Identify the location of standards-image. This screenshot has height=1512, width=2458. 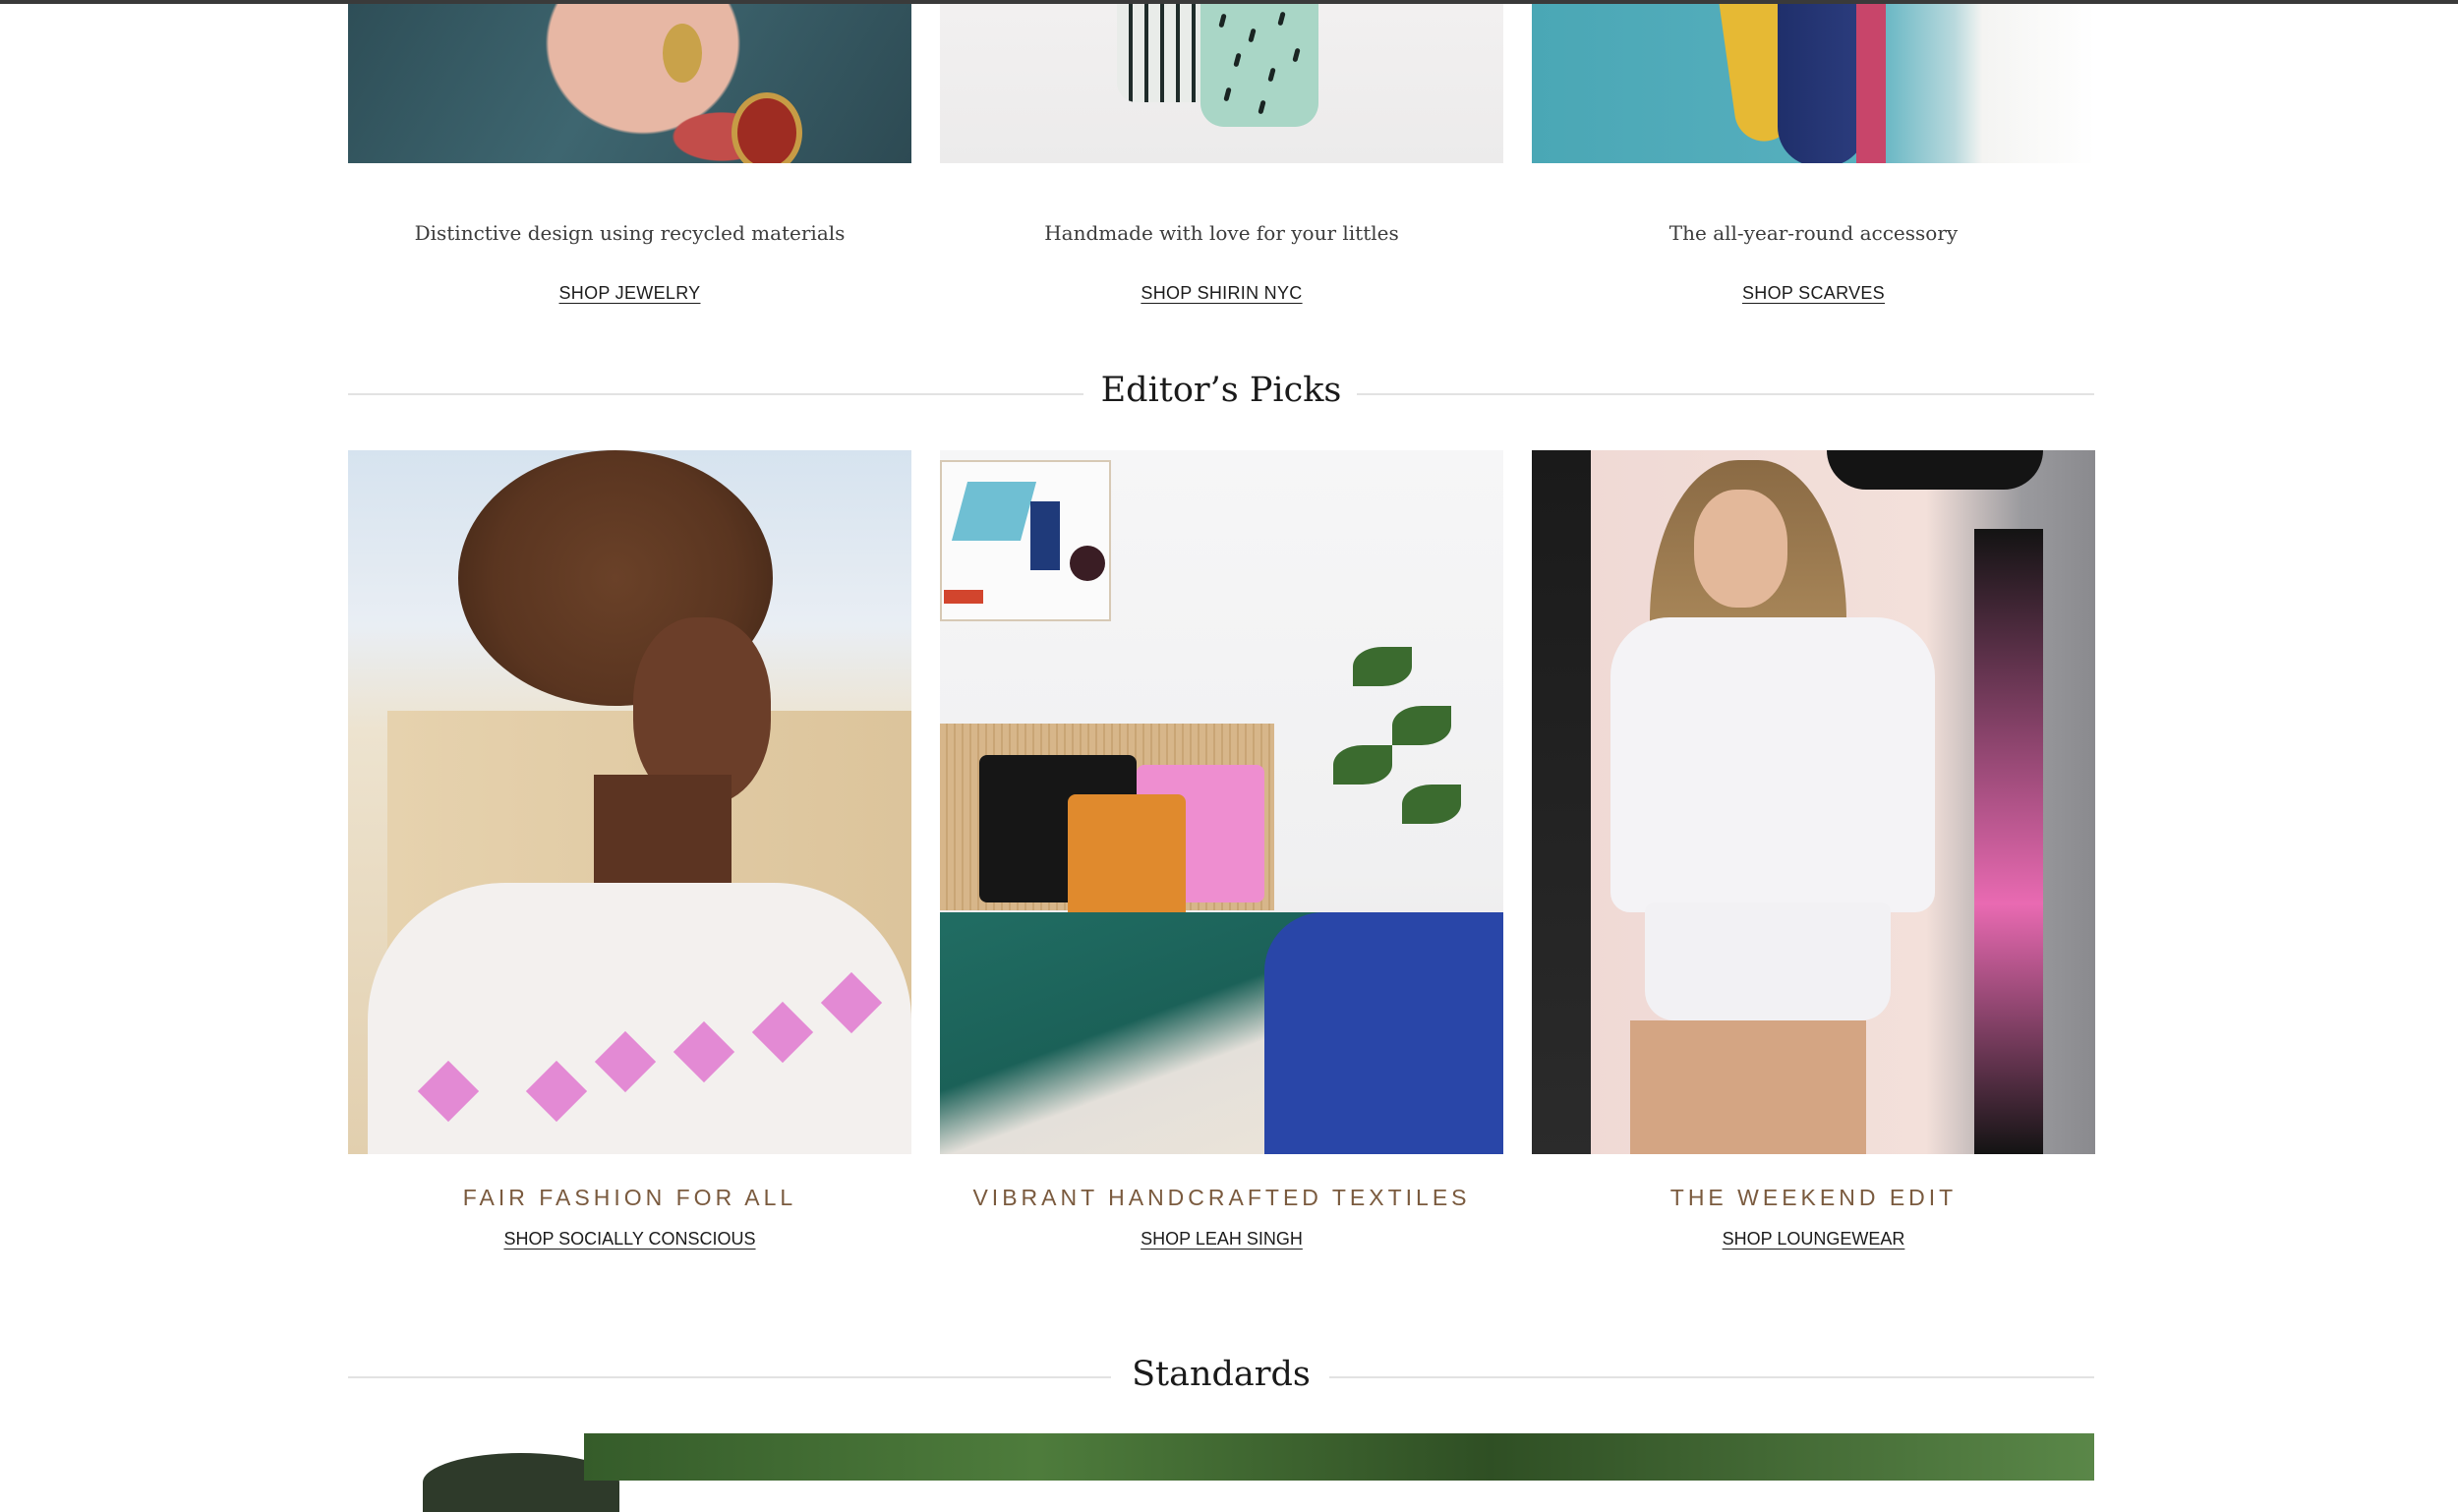
(1339, 1457).